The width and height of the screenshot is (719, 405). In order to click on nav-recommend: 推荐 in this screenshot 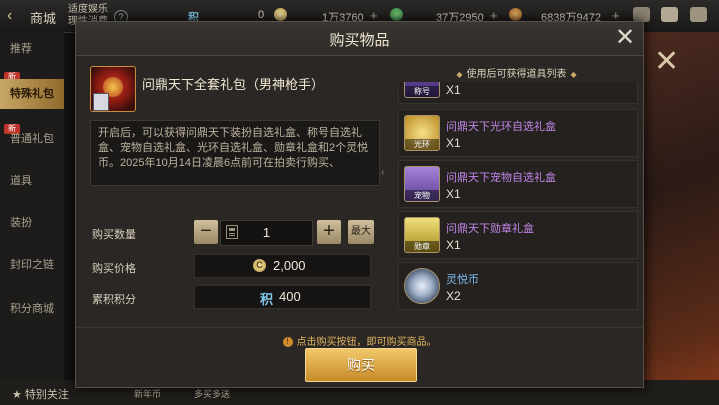, I will do `click(32, 49)`.